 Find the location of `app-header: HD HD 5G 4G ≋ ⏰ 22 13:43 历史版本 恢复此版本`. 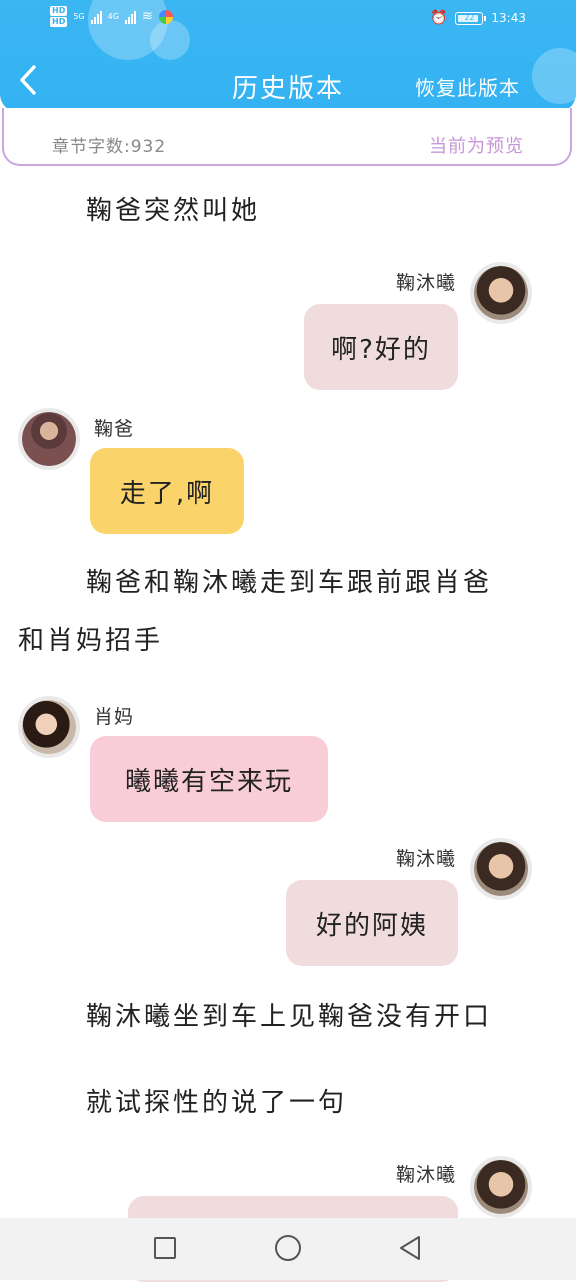

app-header: HD HD 5G 4G ≋ ⏰ 22 13:43 历史版本 恢复此版本 is located at coordinates (288, 56).